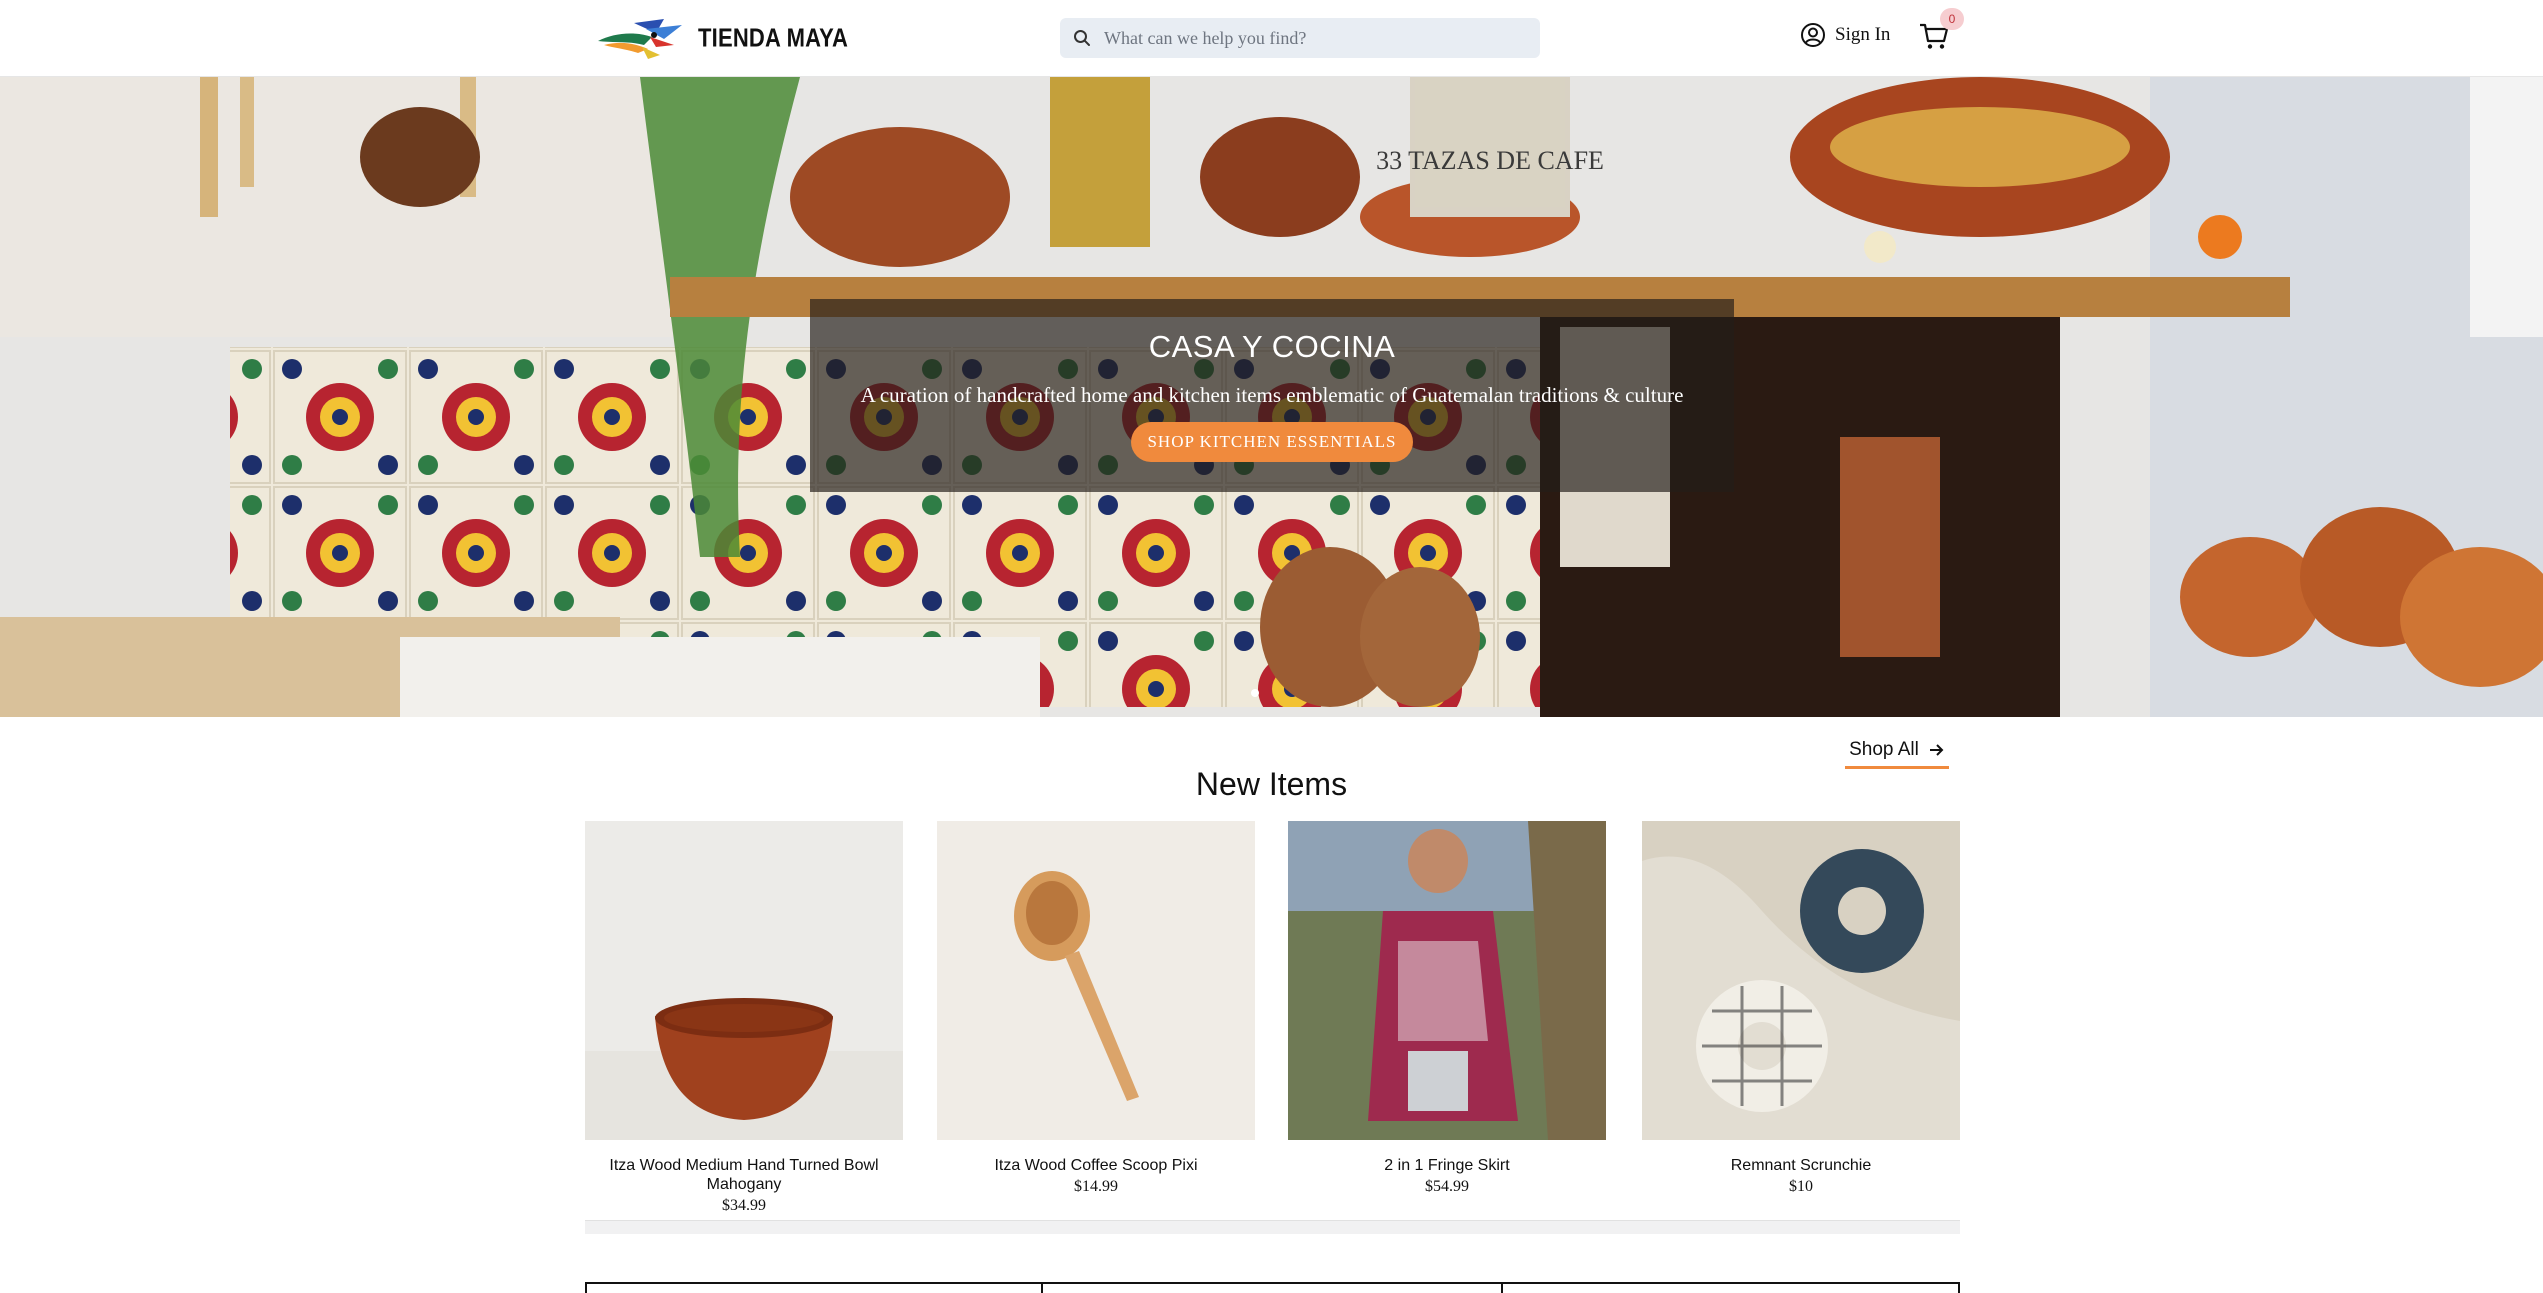 The width and height of the screenshot is (2543, 1293). I want to click on cart-count-badge: 0, so click(1952, 19).